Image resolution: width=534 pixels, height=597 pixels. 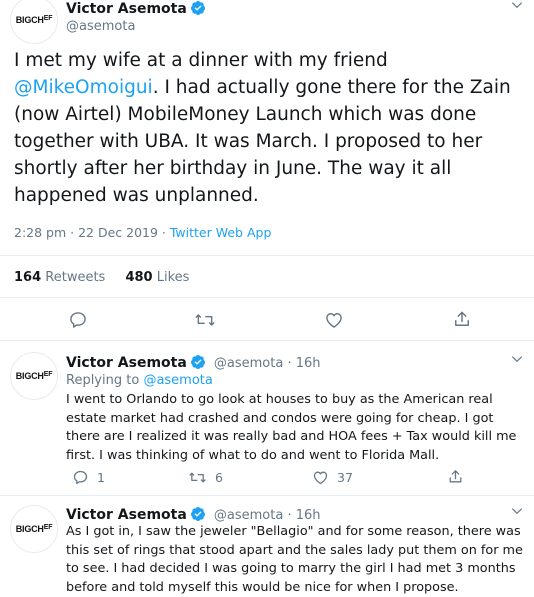 I want to click on tweet-stats: 164 Retweets 480 Likes, so click(x=101, y=277).